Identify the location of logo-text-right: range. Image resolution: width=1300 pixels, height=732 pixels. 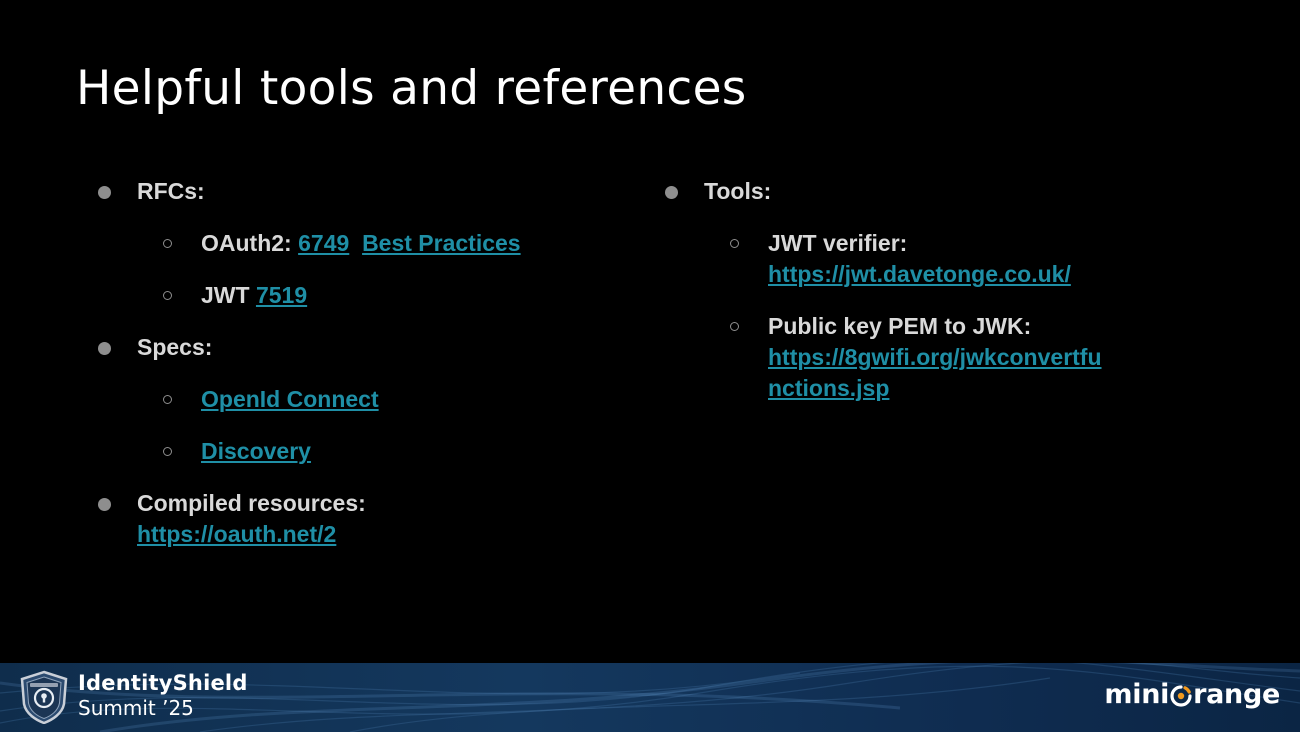
(1236, 694).